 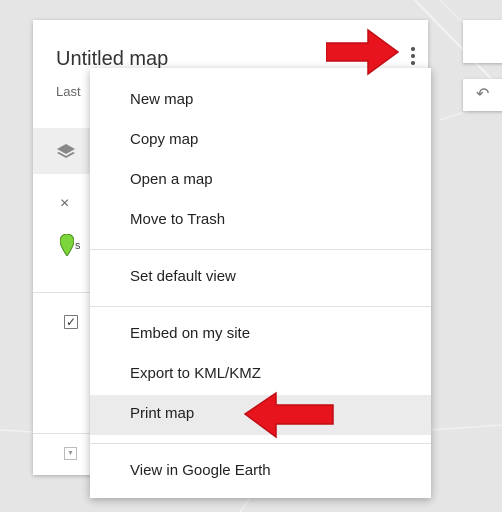 I want to click on layer-checkbox: ✓, so click(x=71, y=322).